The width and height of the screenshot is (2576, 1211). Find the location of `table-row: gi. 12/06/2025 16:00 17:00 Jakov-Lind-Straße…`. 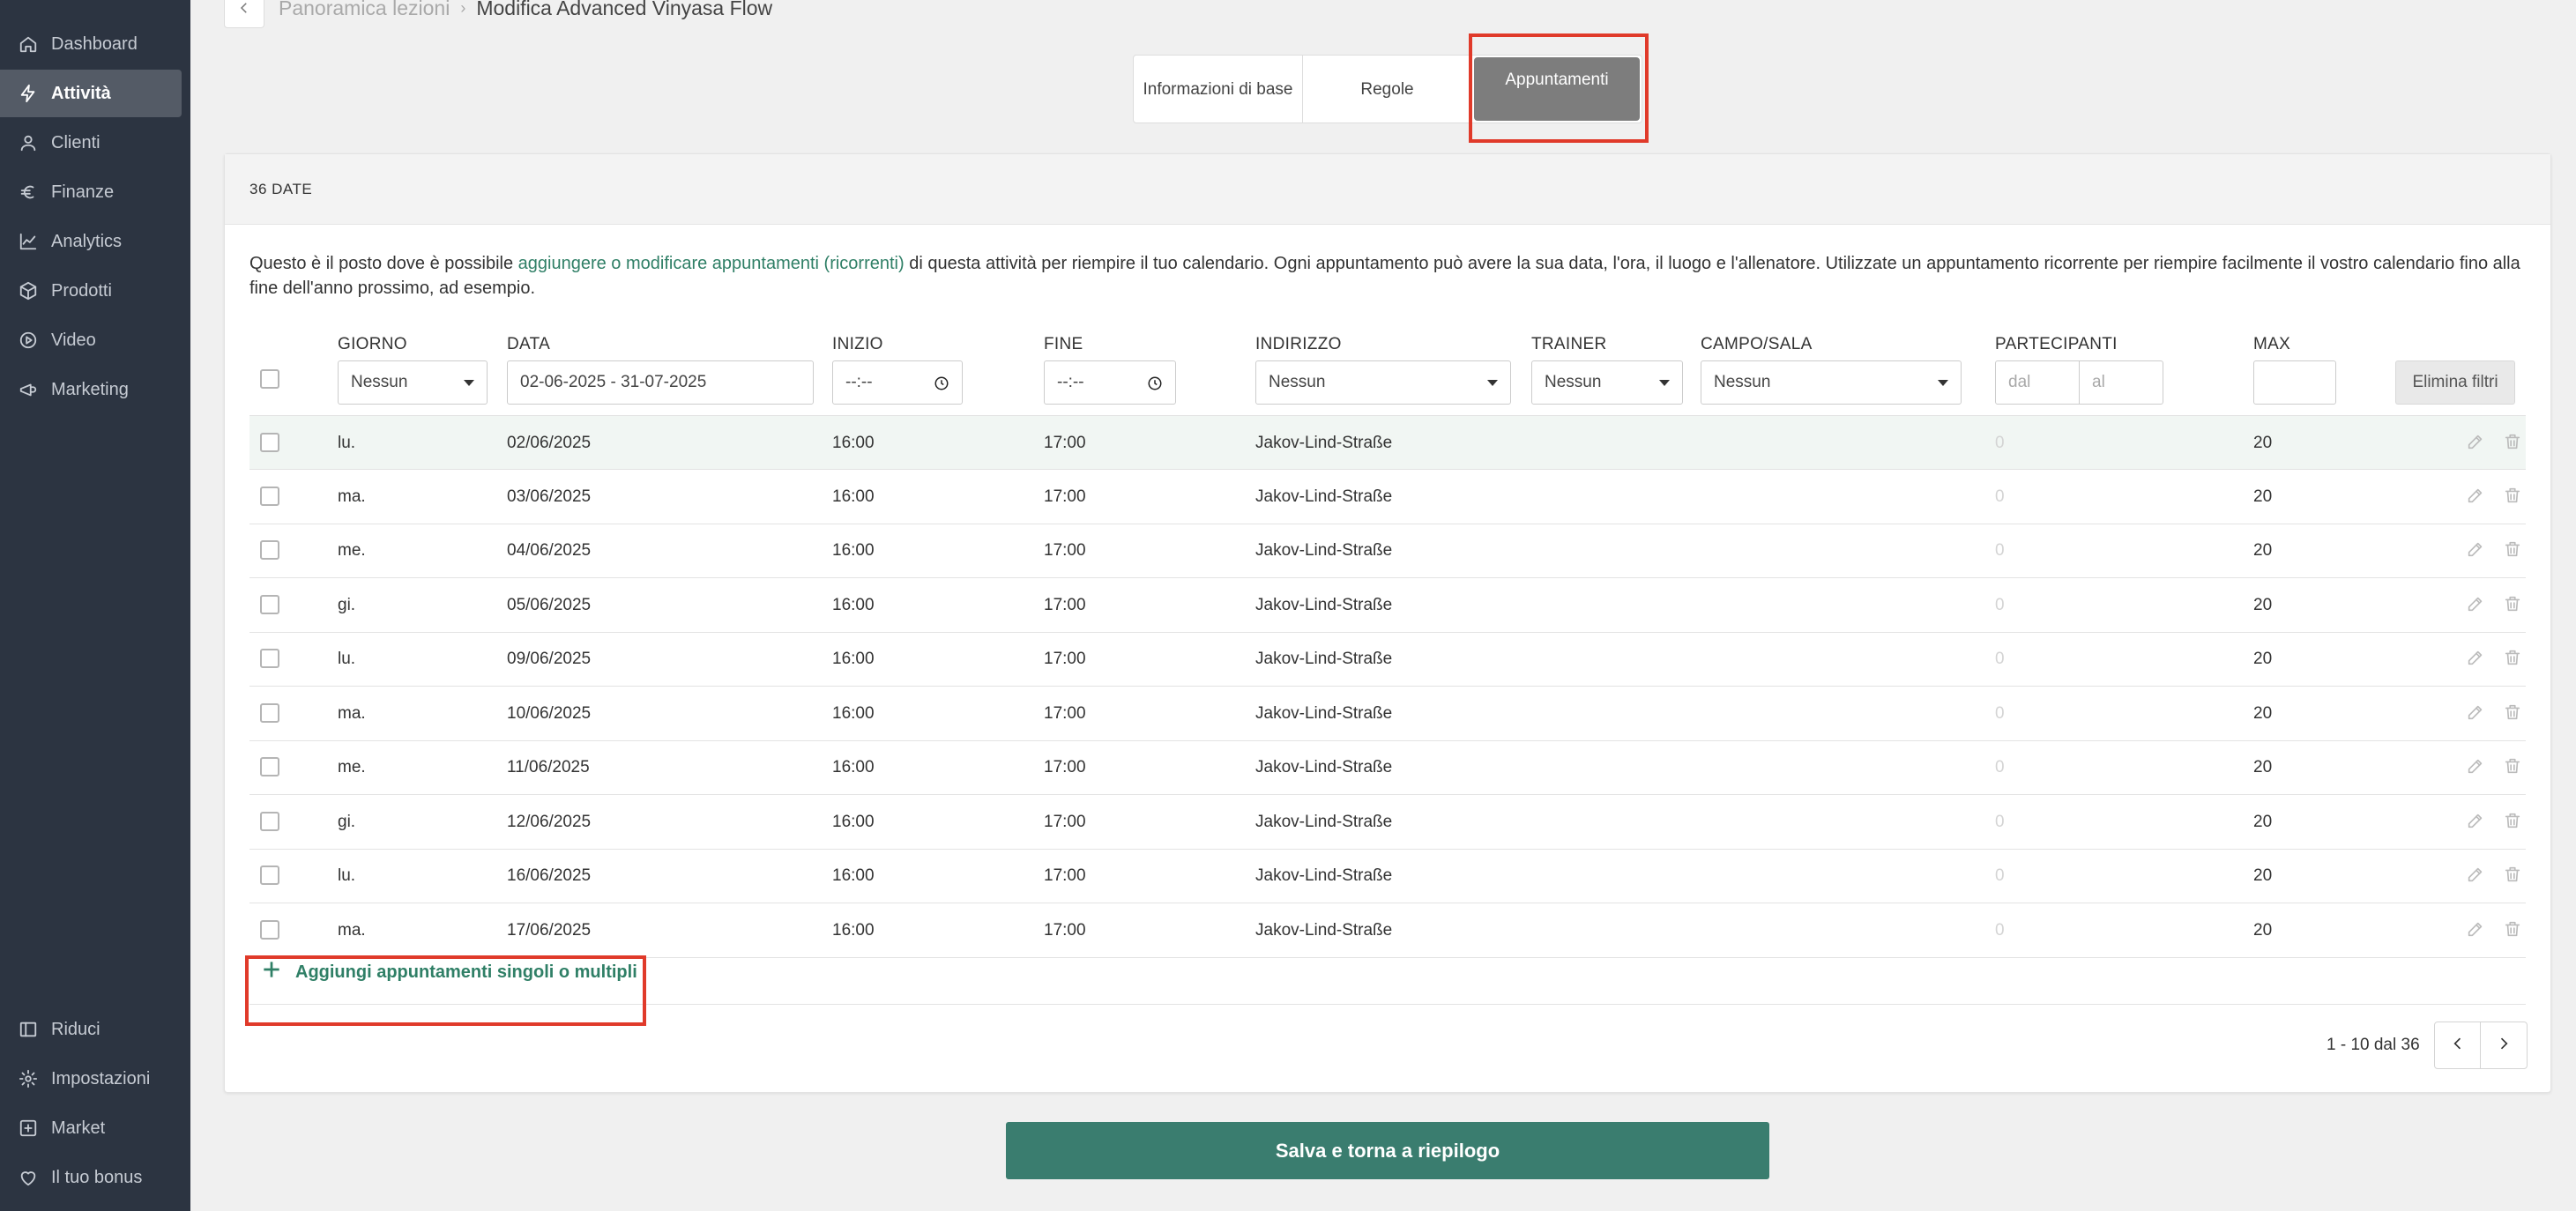

table-row: gi. 12/06/2025 16:00 17:00 Jakov-Lind-Straße… is located at coordinates (1387, 822).